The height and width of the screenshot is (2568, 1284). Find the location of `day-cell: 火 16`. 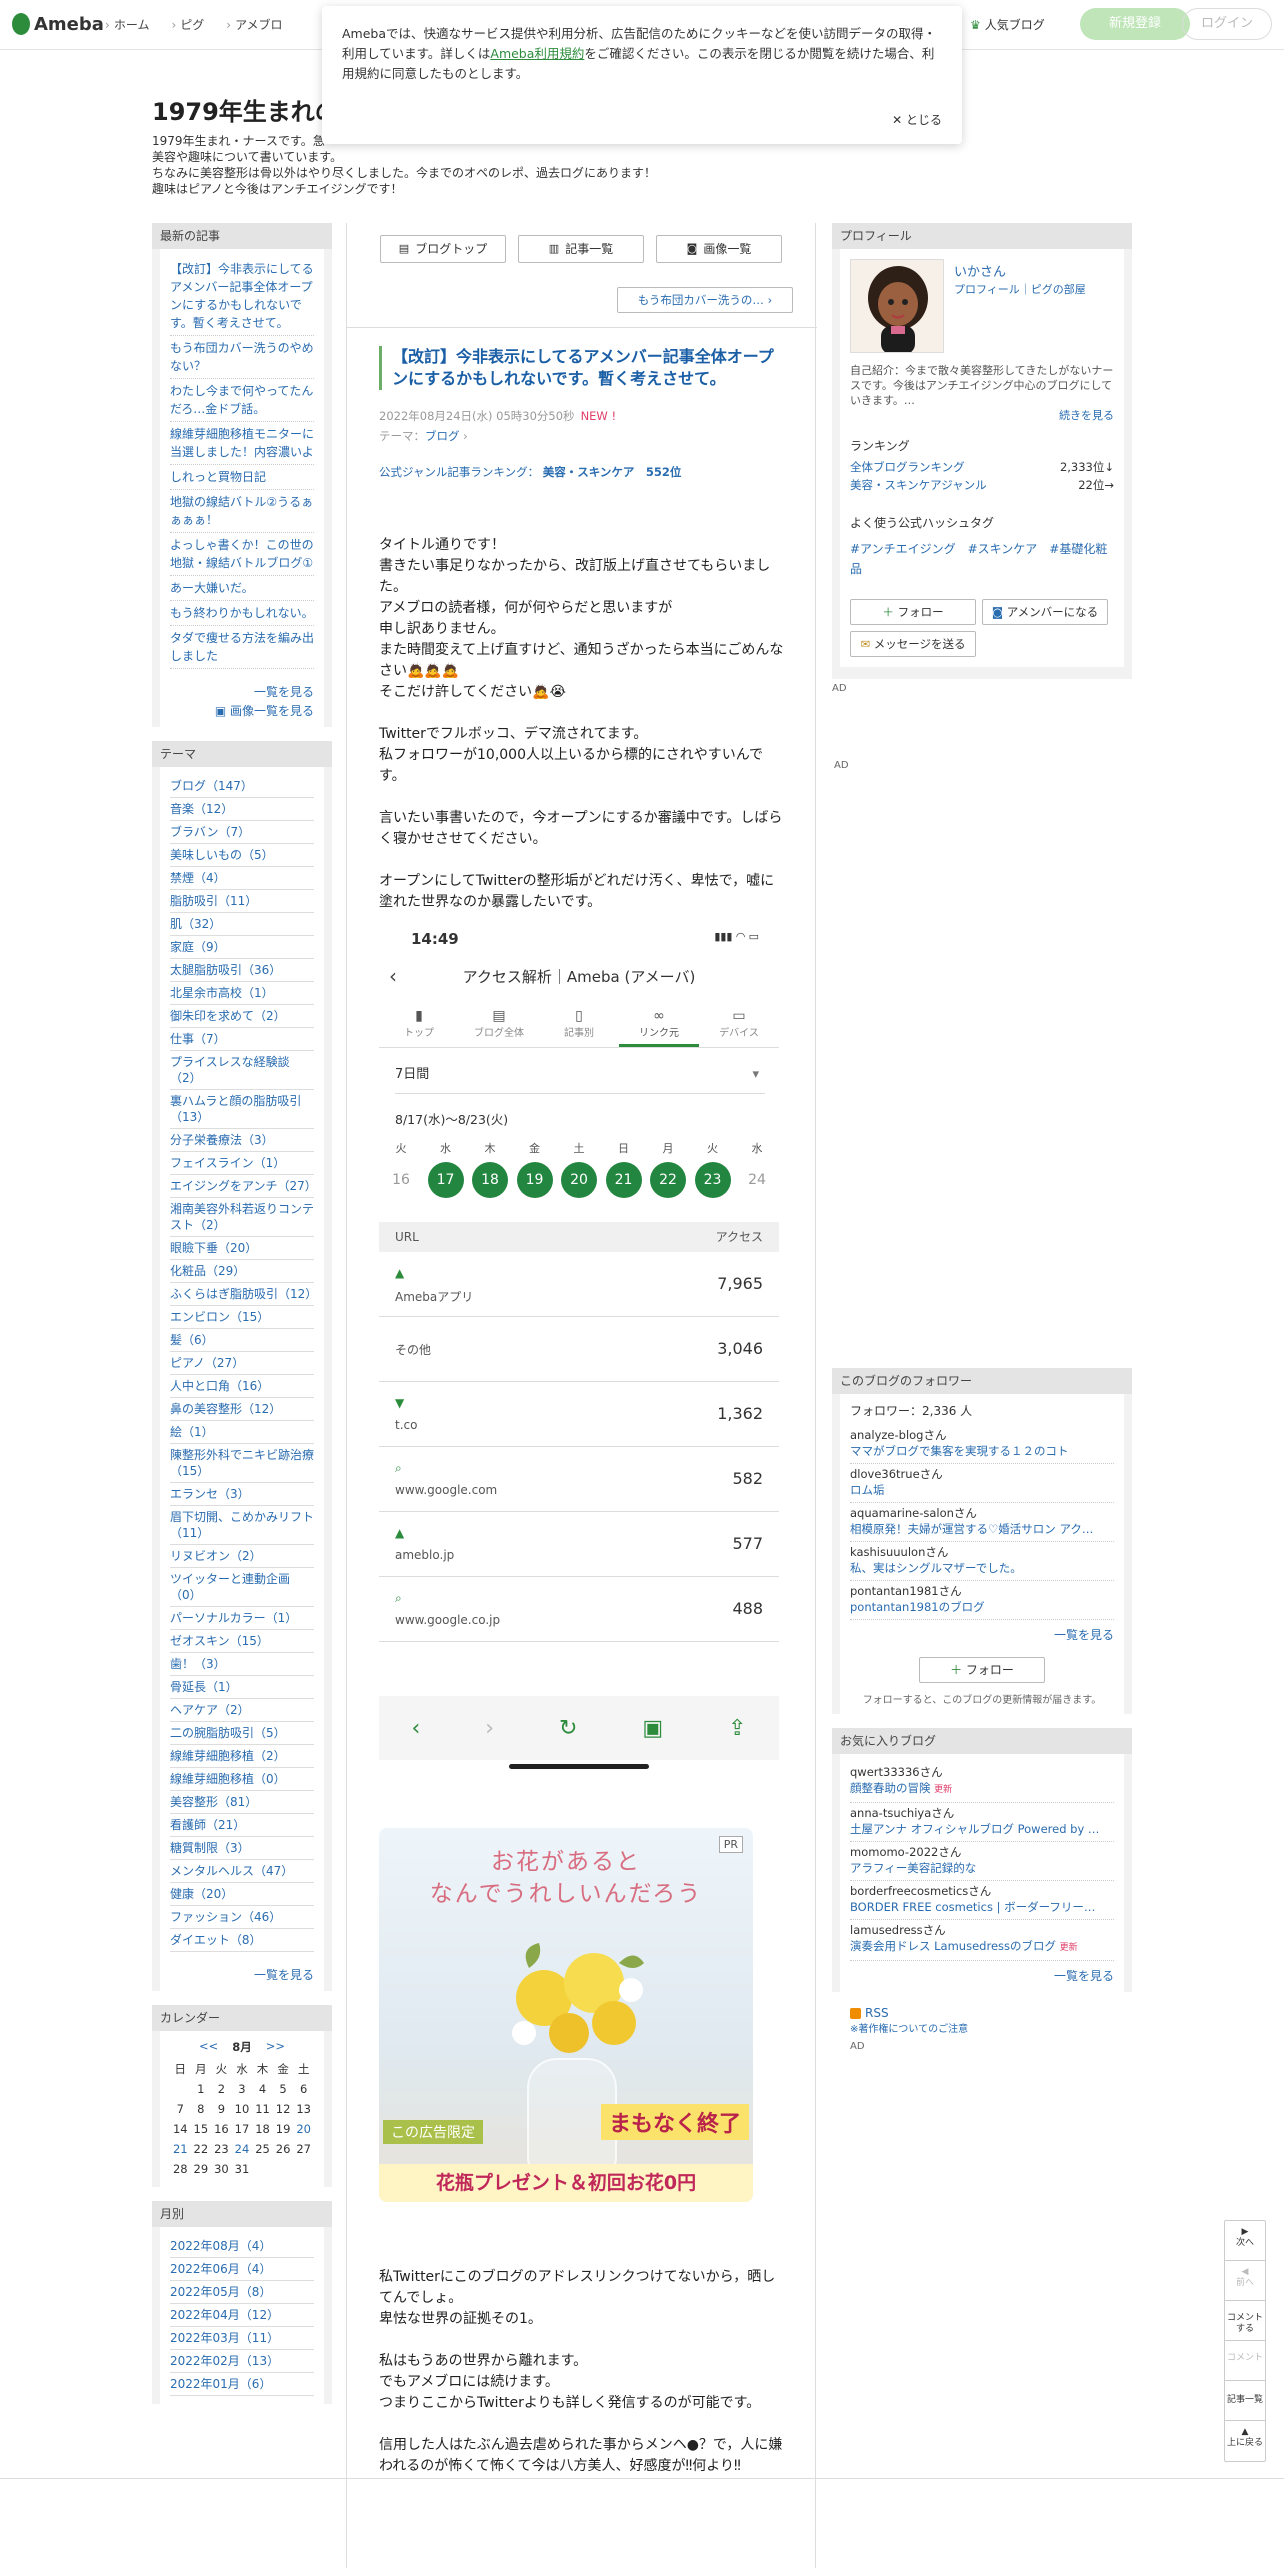

day-cell: 火 16 is located at coordinates (401, 1169).